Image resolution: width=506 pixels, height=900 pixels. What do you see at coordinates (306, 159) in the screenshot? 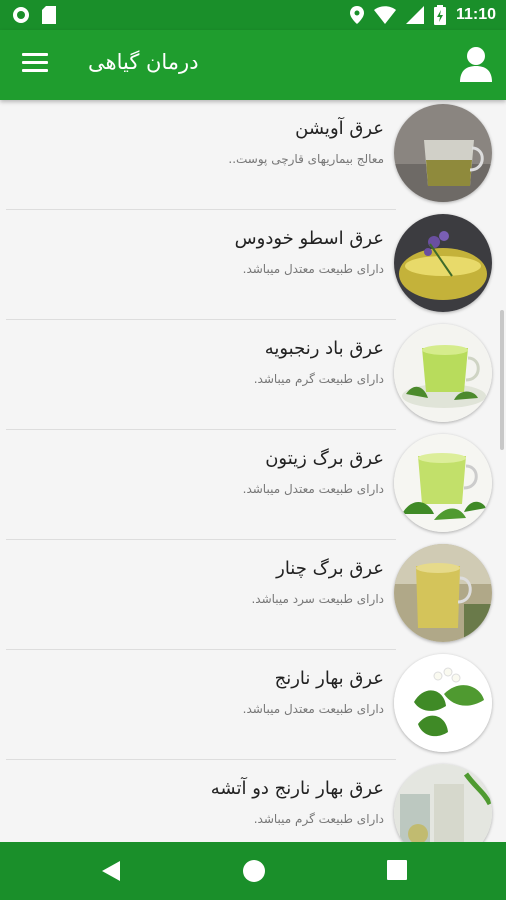
I see `item-subtitle: معالج بیماریهای قارچی پوست..` at bounding box center [306, 159].